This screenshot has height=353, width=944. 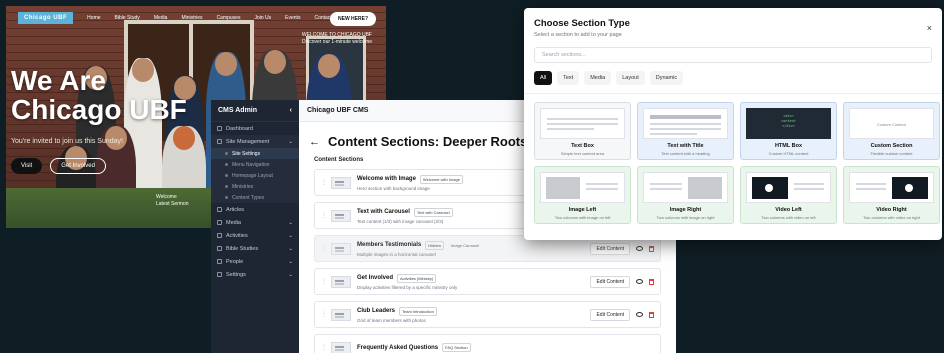 I want to click on sidebar-subitem-site-settings: Site Settings, so click(x=255, y=153).